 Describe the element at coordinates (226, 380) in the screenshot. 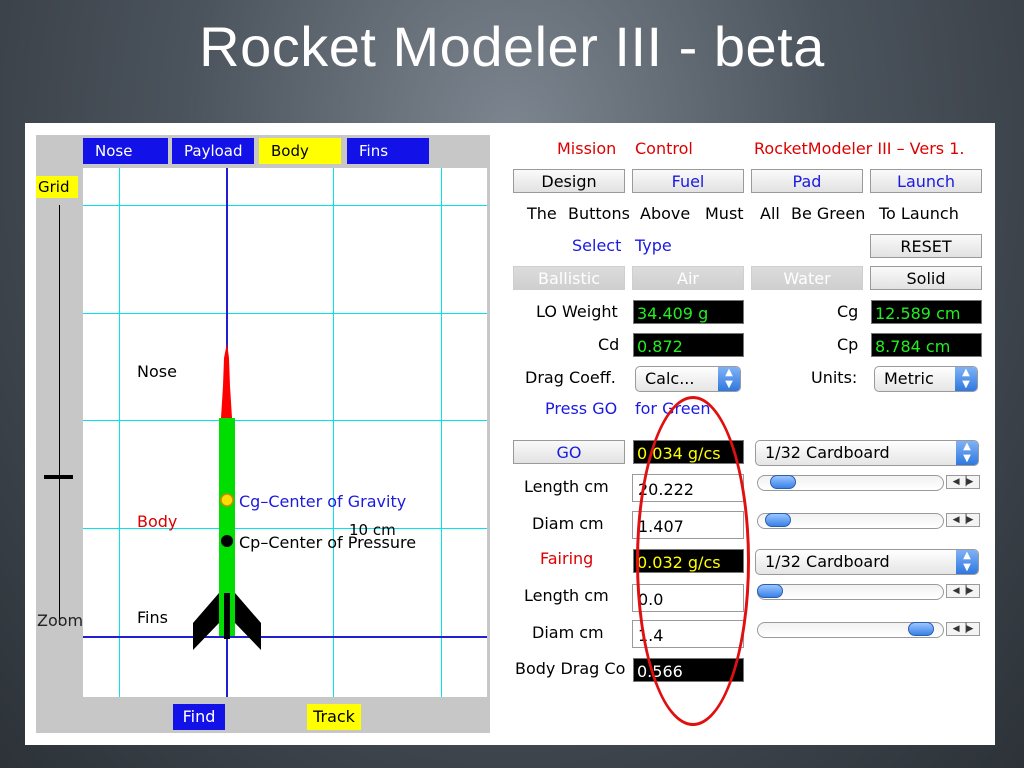

I see `rocket-nose` at that location.